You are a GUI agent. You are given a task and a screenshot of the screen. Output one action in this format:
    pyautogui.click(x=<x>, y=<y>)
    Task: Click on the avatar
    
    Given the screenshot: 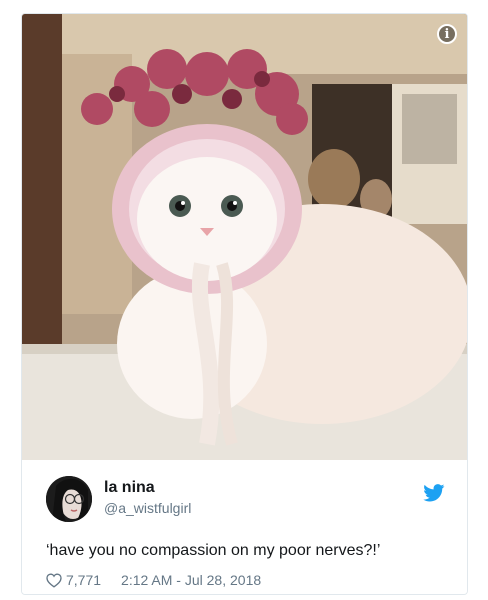 What is the action you would take?
    pyautogui.click(x=69, y=499)
    